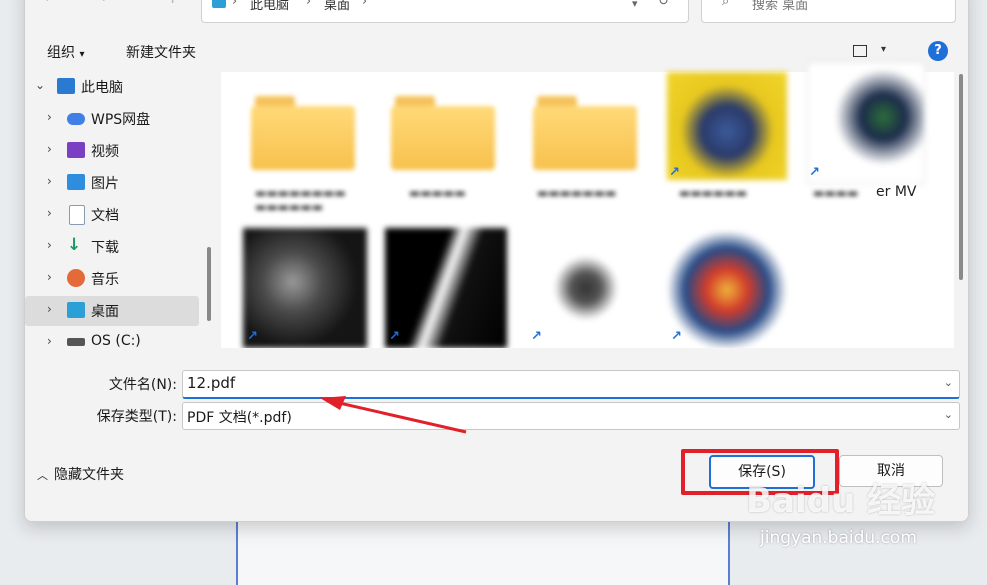 Image resolution: width=987 pixels, height=585 pixels. What do you see at coordinates (838, 538) in the screenshot?
I see `watermark-url: jingyan.baidu.com` at bounding box center [838, 538].